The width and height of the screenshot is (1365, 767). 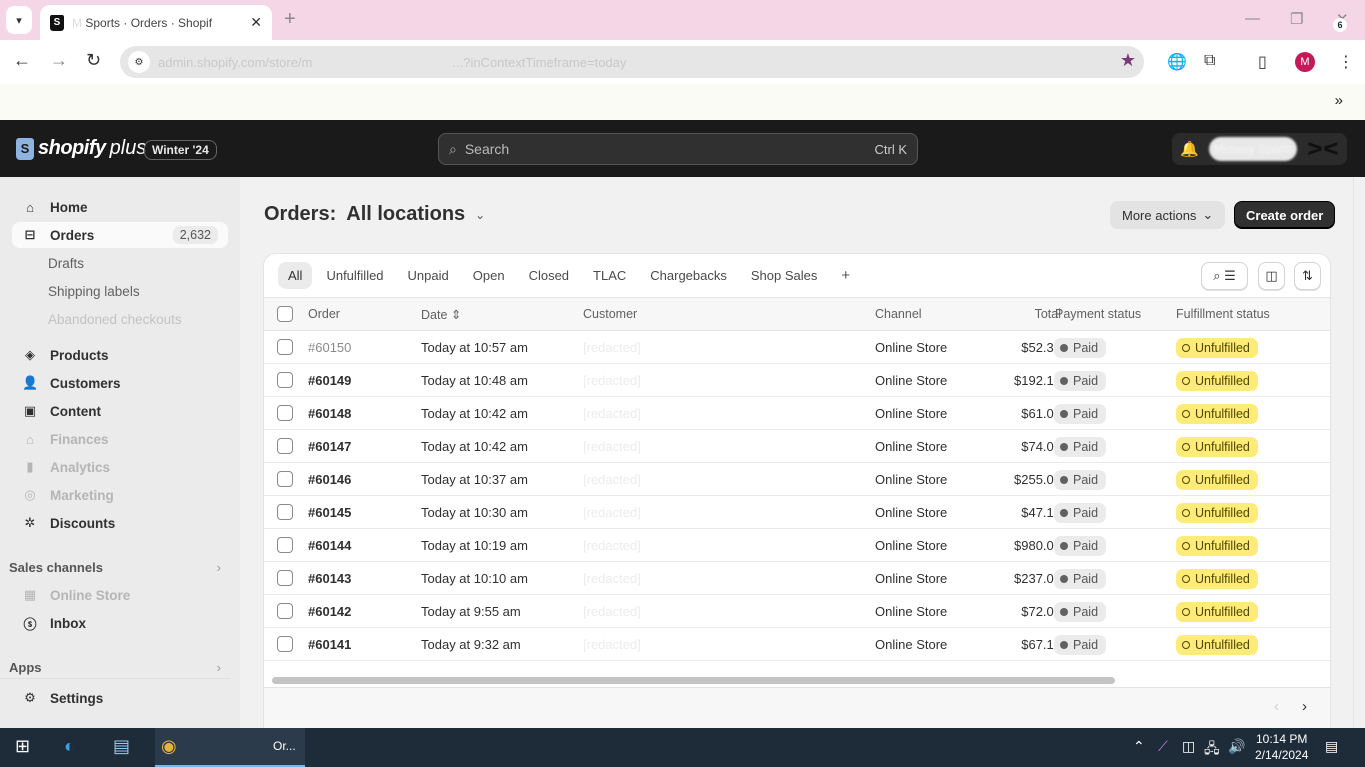 What do you see at coordinates (120, 595) in the screenshot?
I see `sidebar-item-online-store: ▦ Online Store` at bounding box center [120, 595].